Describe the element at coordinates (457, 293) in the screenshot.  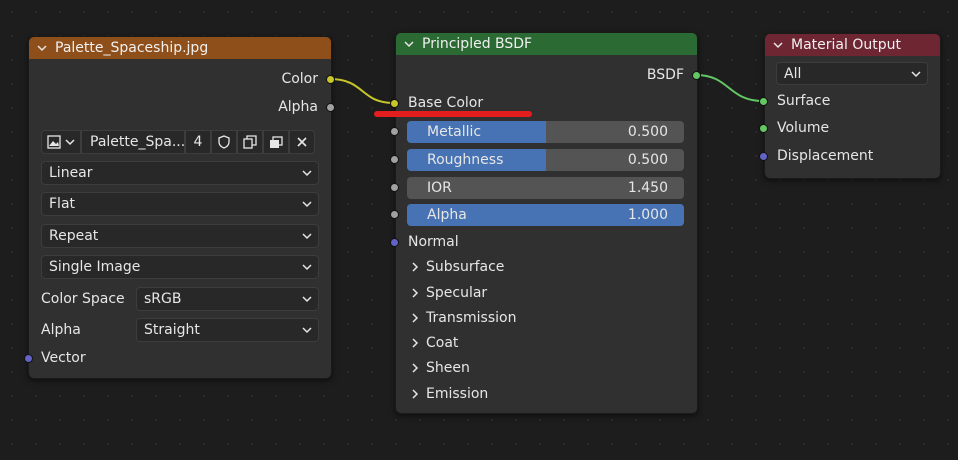
I see `panel-specular-label: Specular` at that location.